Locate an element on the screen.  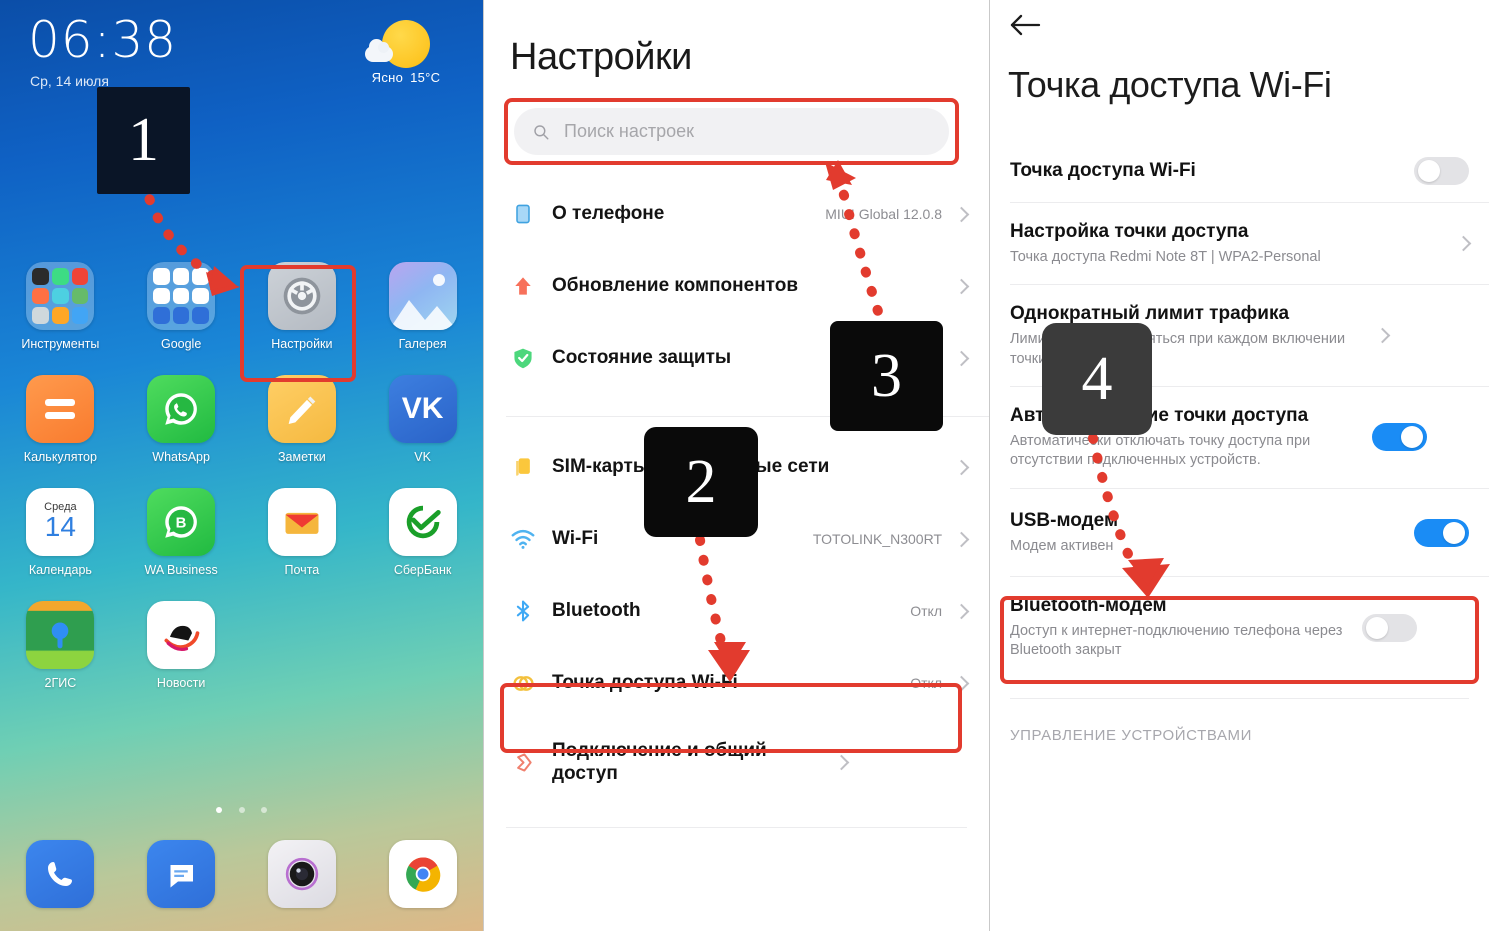
weather-temperature: 15°C is located at coordinates (425, 77).